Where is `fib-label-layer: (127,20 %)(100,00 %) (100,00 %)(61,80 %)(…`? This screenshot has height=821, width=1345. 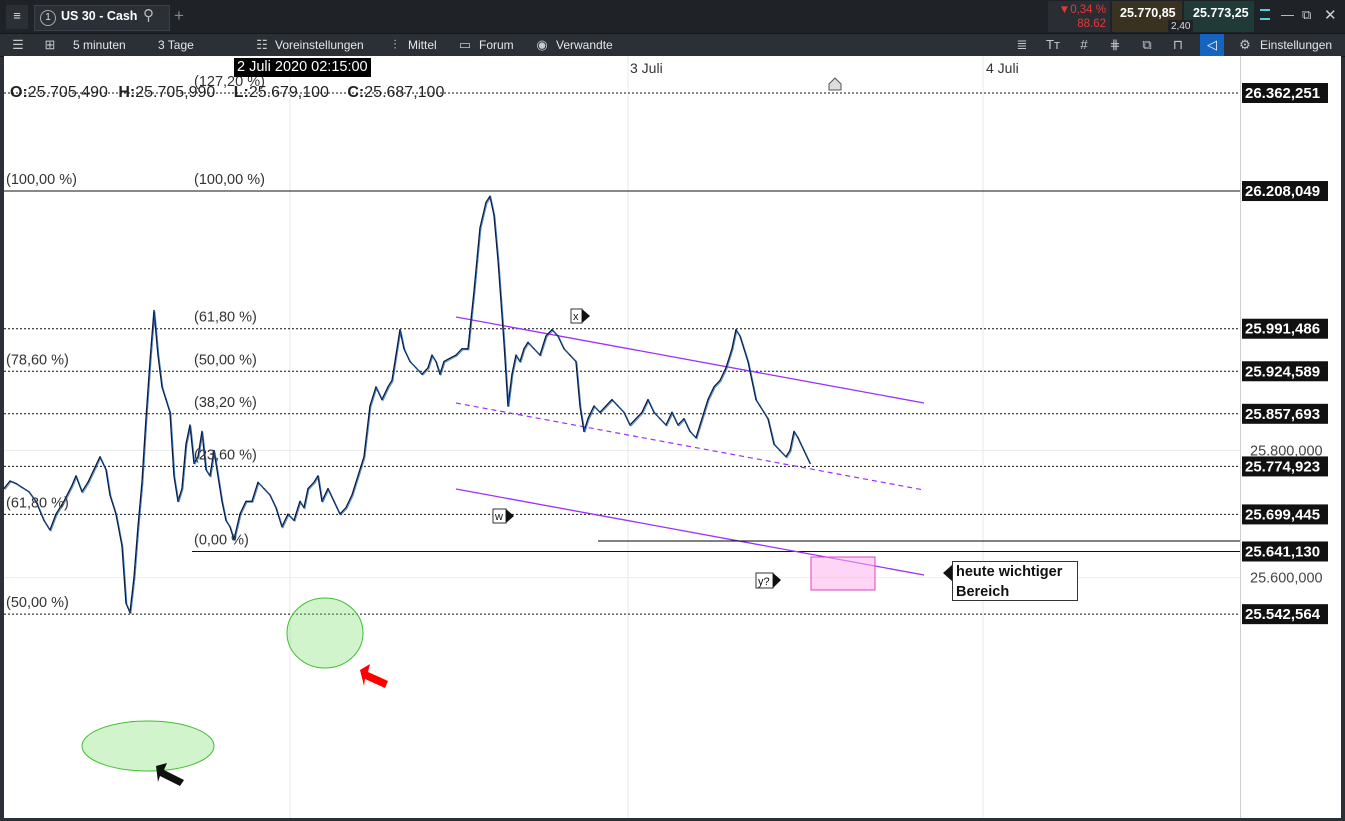
fib-label-layer: (127,20 %)(100,00 %) (100,00 %)(61,80 %)(… is located at coordinates (135, 342).